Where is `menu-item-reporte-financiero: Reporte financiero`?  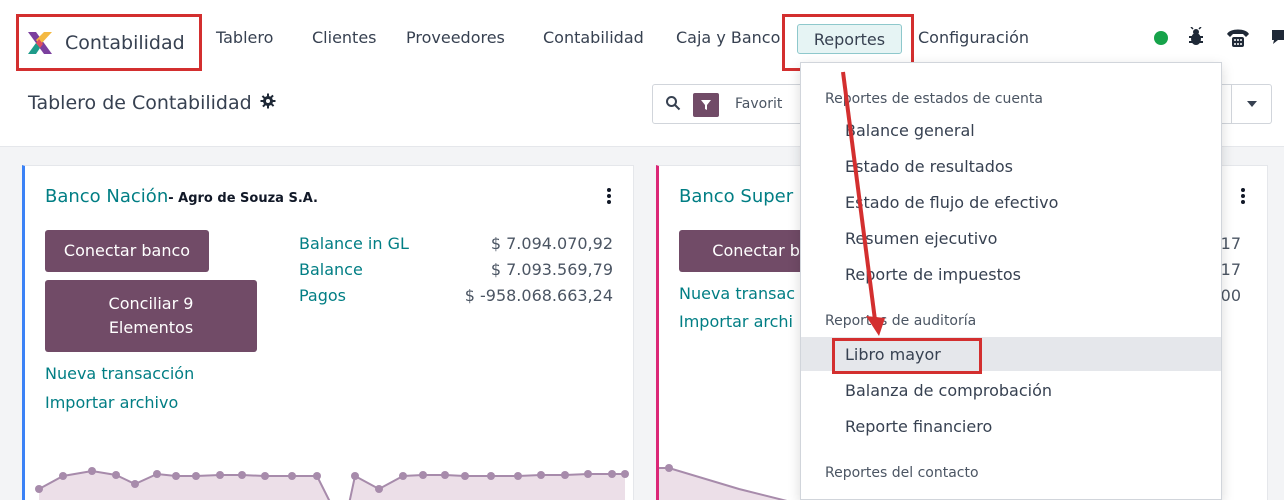 menu-item-reporte-financiero: Reporte financiero is located at coordinates (1011, 426).